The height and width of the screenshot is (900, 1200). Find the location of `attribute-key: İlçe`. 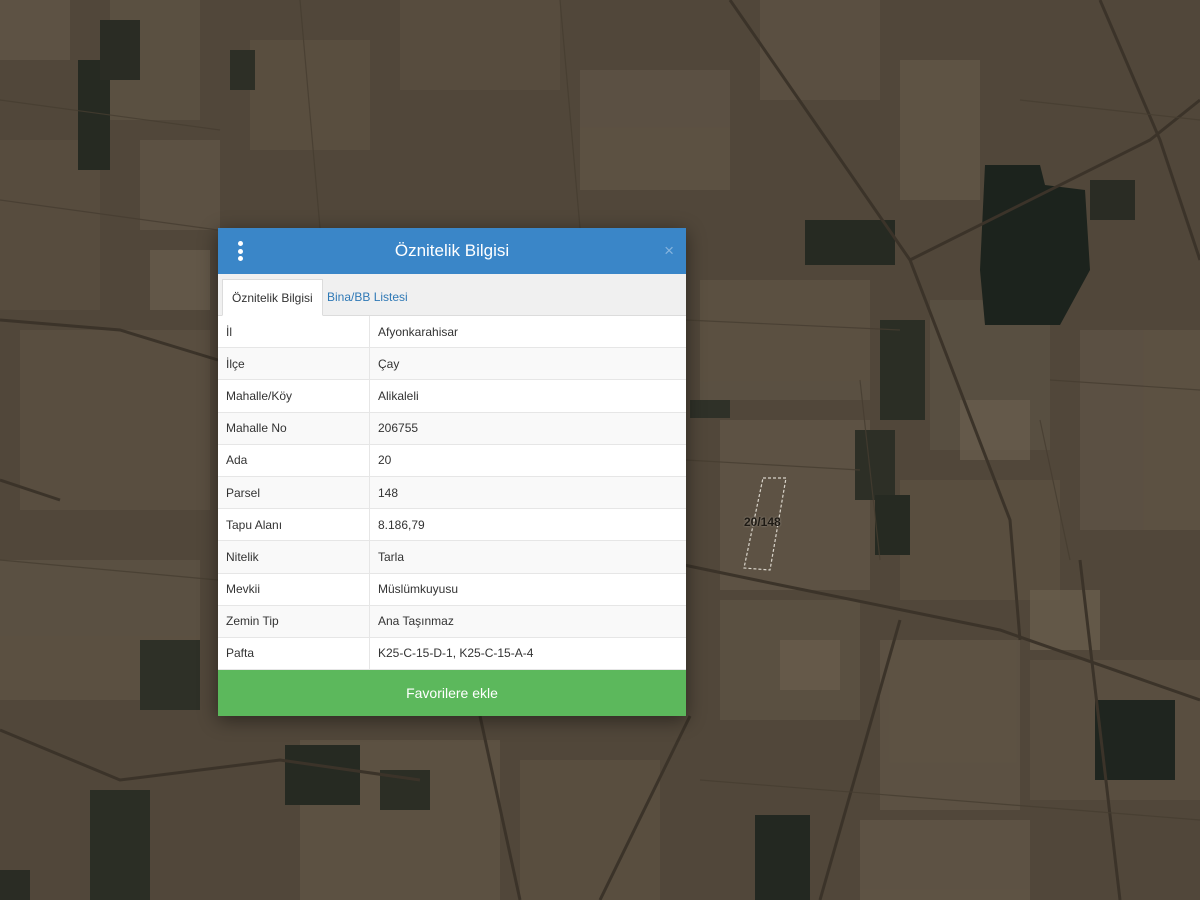

attribute-key: İlçe is located at coordinates (294, 364).